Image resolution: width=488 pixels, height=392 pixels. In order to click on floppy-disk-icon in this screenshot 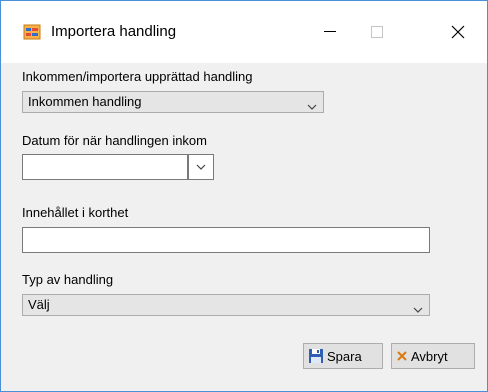, I will do `click(316, 356)`.